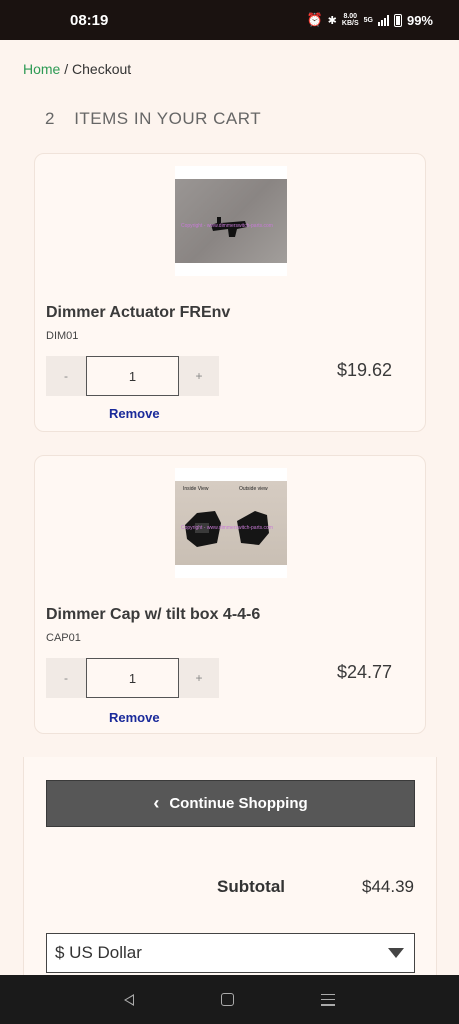  Describe the element at coordinates (156, 803) in the screenshot. I see `chevron-left-icon: ‹` at that location.